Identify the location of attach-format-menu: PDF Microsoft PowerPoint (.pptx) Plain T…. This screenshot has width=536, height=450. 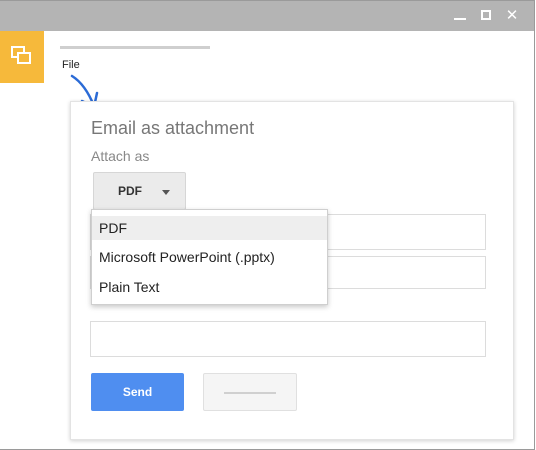
(209, 257).